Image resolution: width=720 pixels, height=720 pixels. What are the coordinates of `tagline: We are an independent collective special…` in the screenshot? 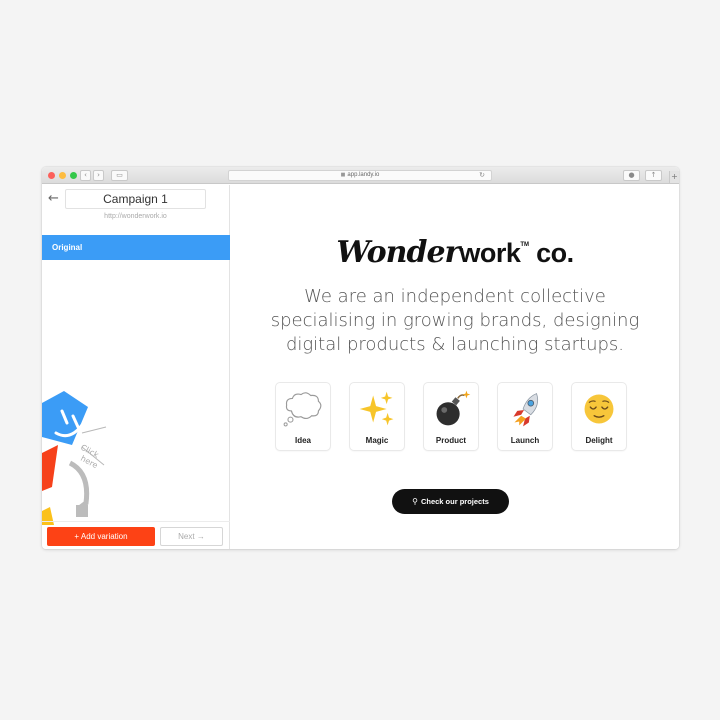 It's located at (455, 321).